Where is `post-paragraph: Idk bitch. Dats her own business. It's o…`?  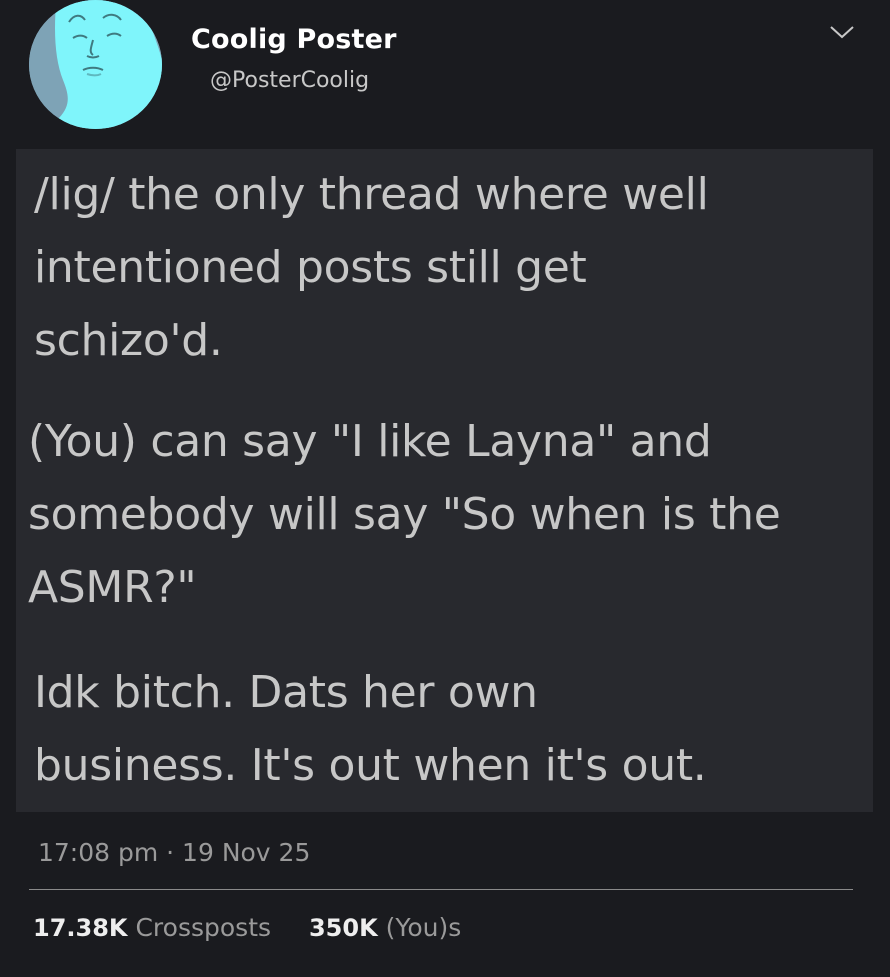
post-paragraph: Idk bitch. Dats her own business. It's o… is located at coordinates (370, 729).